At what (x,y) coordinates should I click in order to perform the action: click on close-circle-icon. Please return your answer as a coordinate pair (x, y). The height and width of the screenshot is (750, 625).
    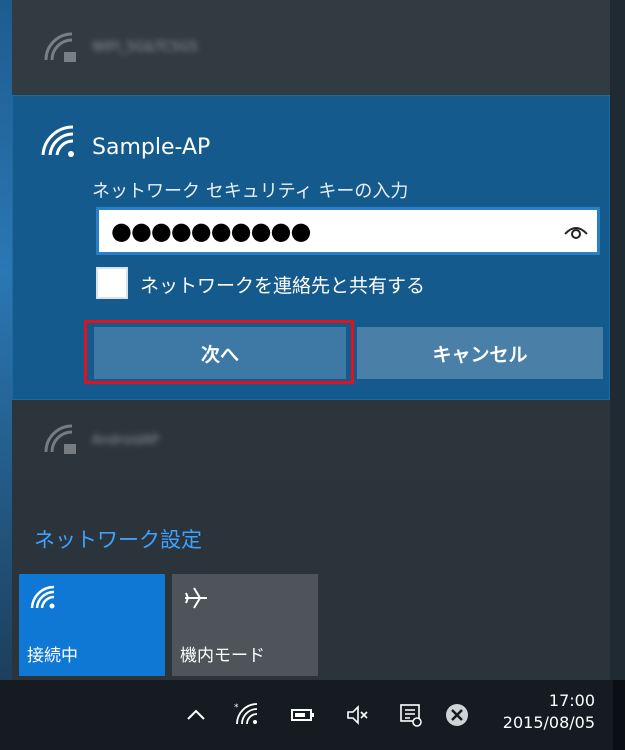
    Looking at the image, I should click on (457, 715).